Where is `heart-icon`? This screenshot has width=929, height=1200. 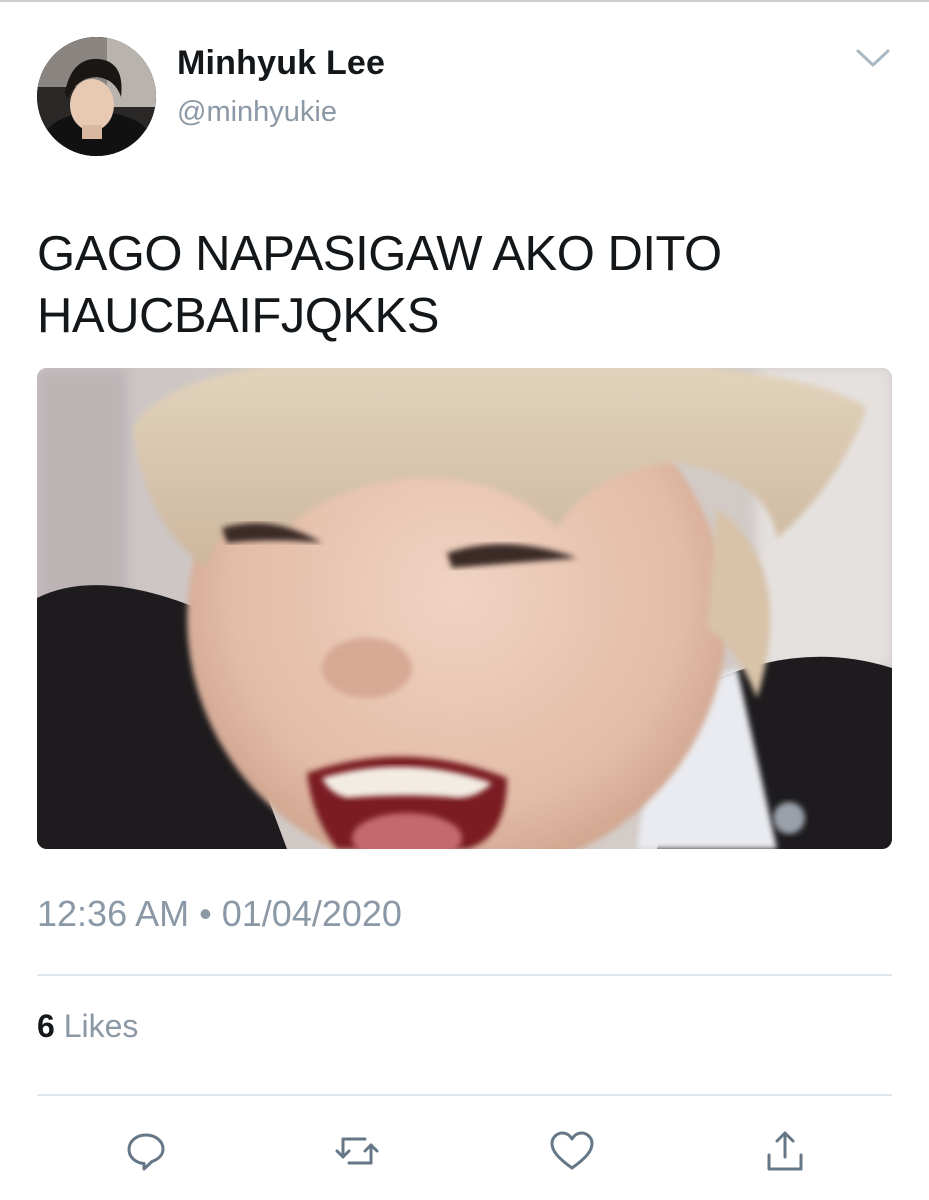
heart-icon is located at coordinates (572, 1150).